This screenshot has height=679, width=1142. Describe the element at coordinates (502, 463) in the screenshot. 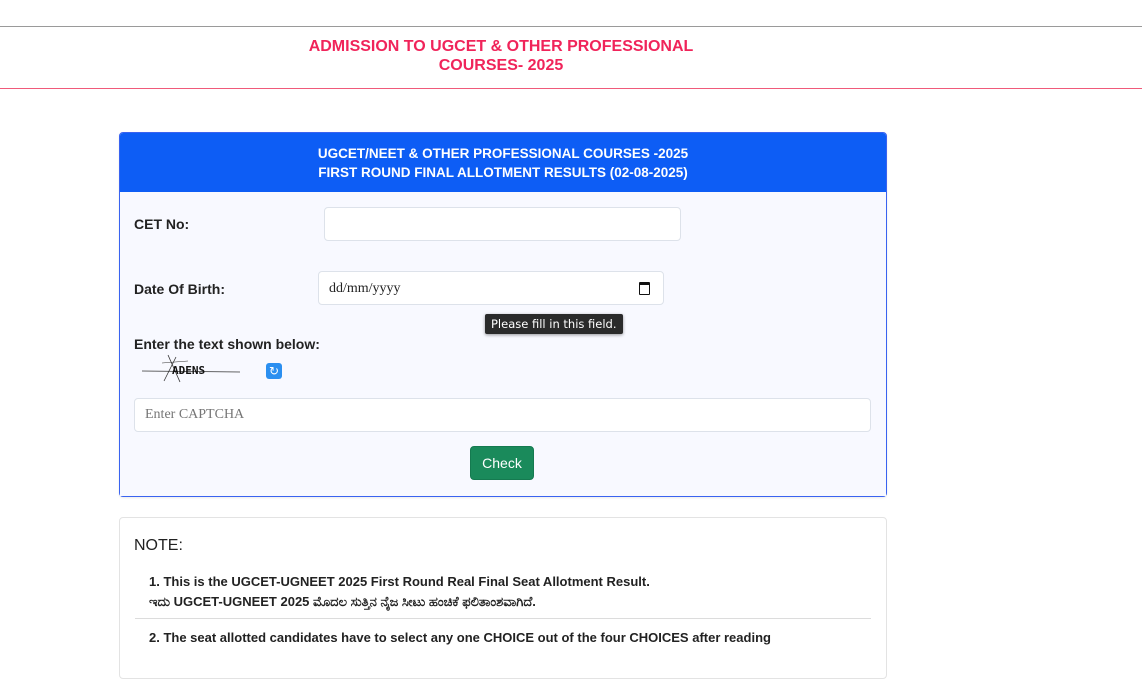

I see `check-button: Check` at that location.